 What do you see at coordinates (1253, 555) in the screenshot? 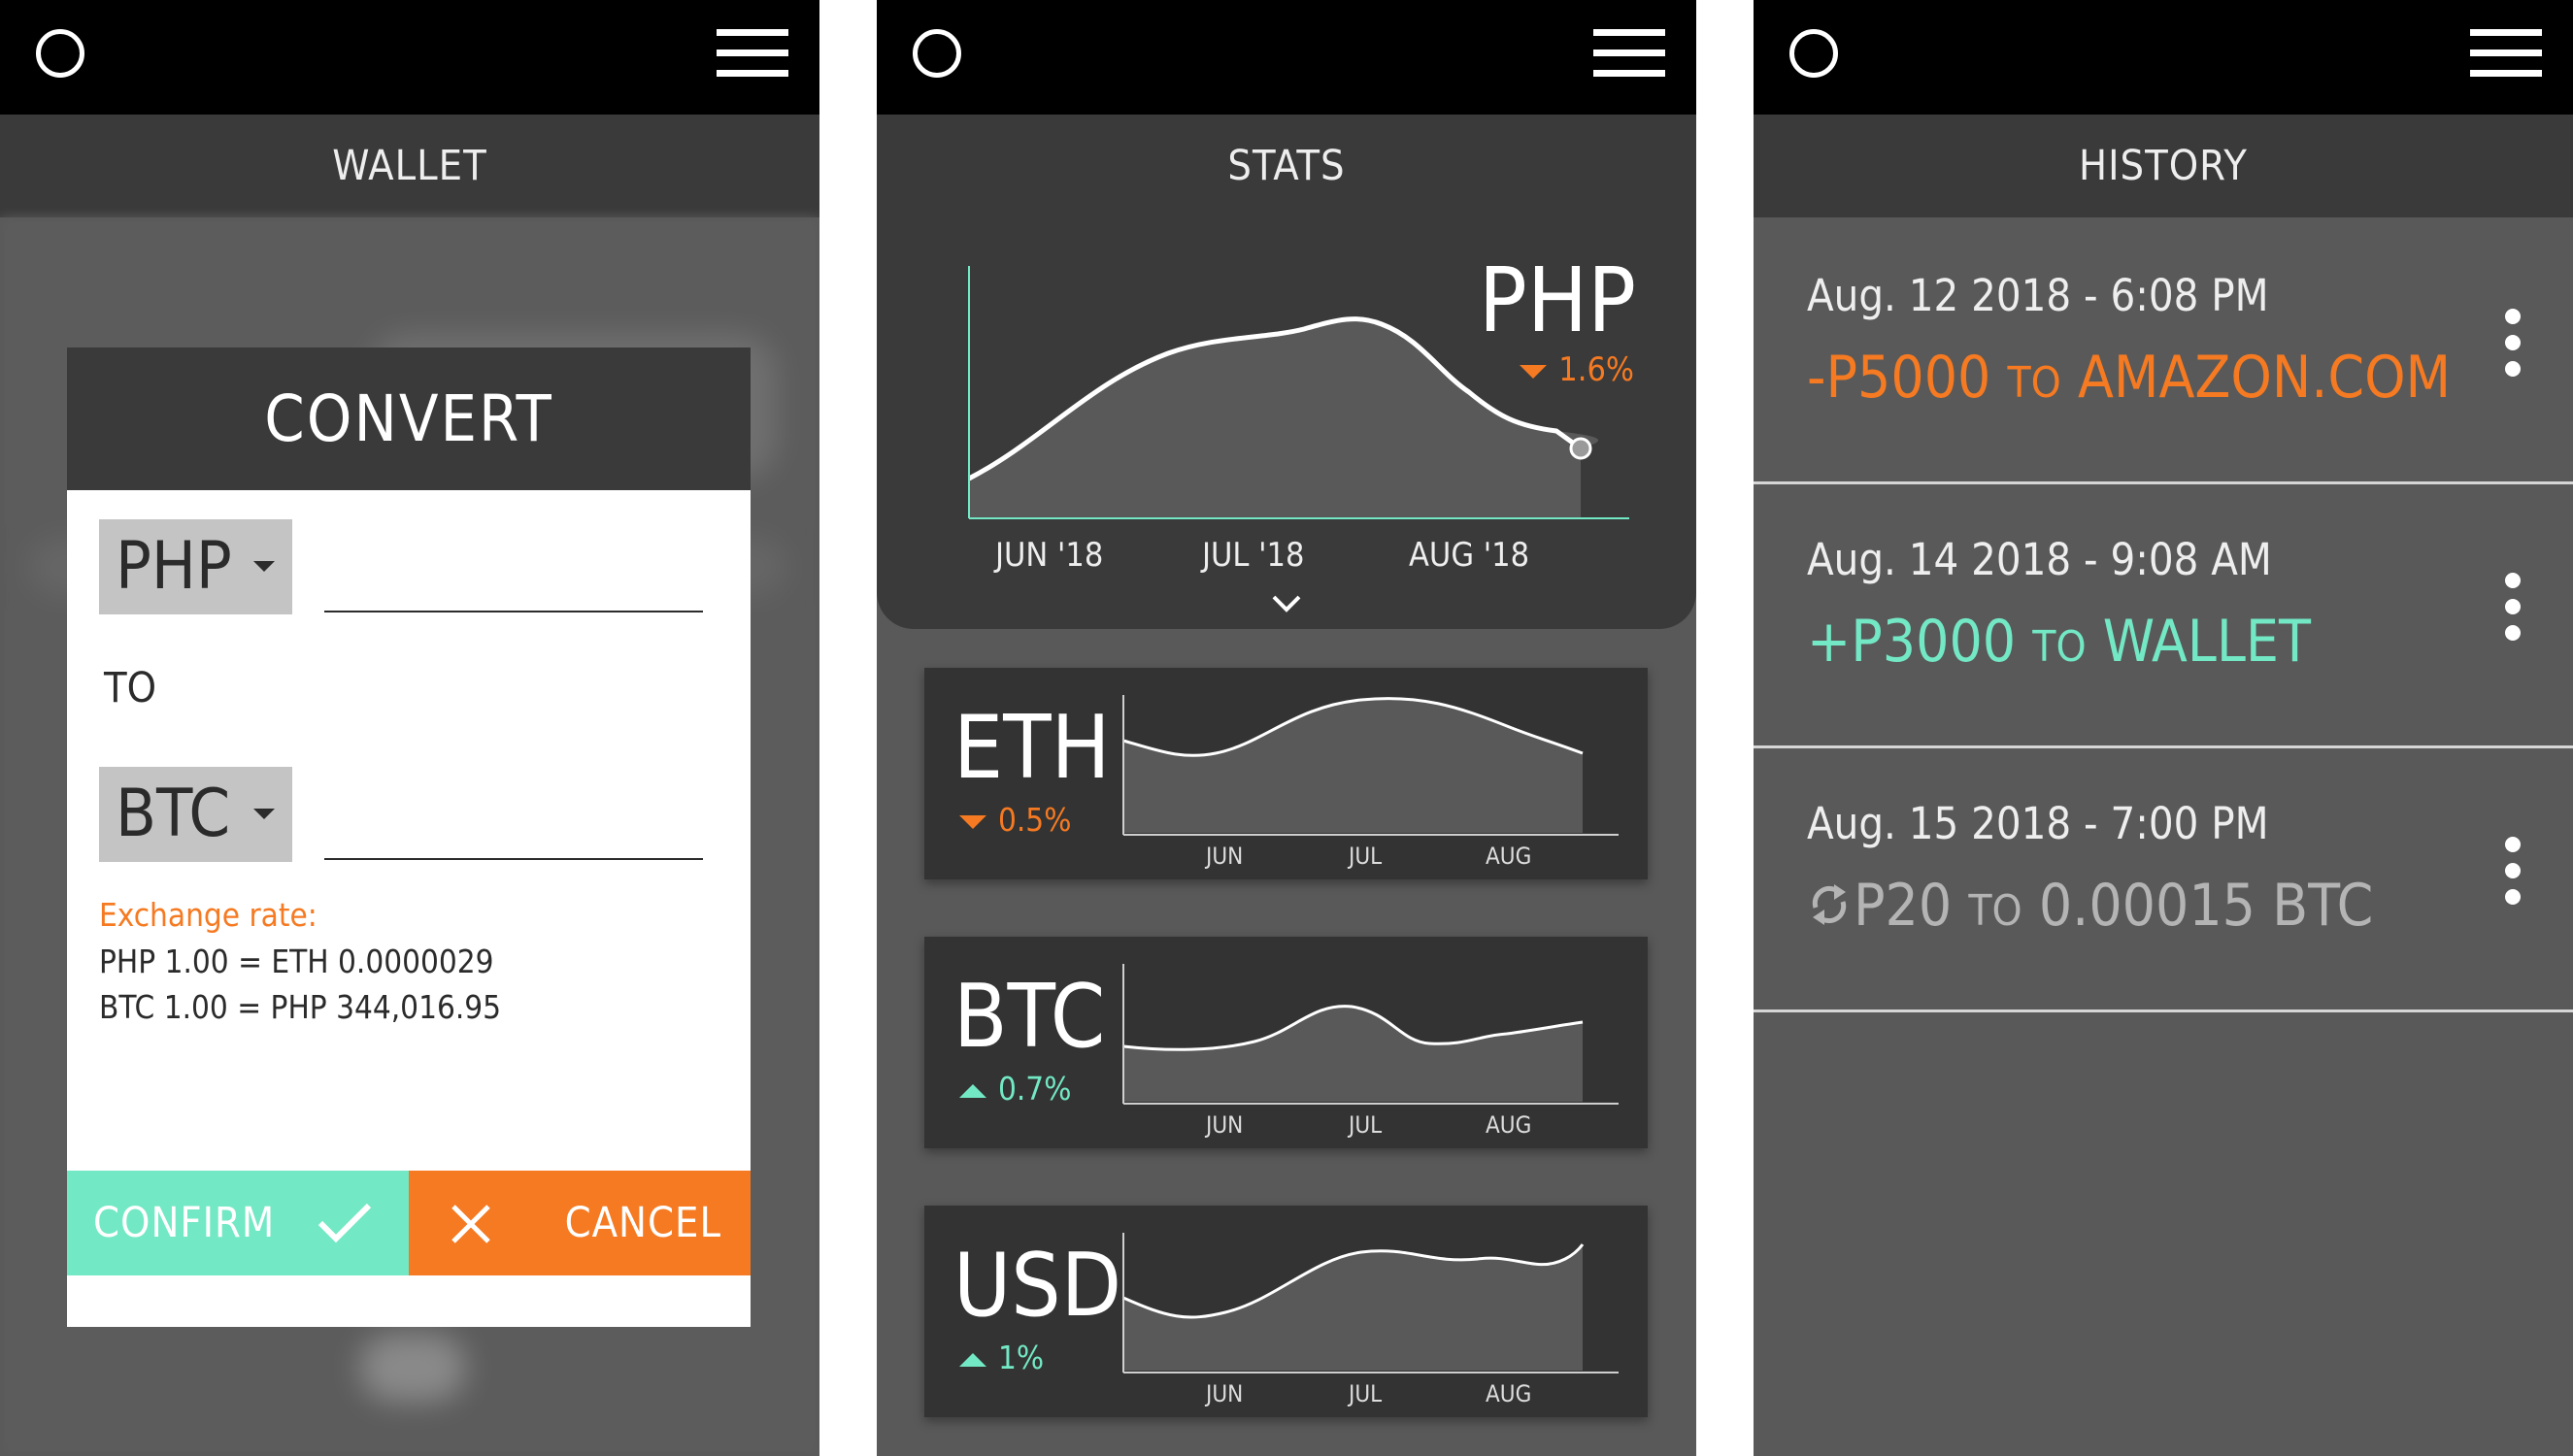
I see `month-label: JUL '18` at bounding box center [1253, 555].